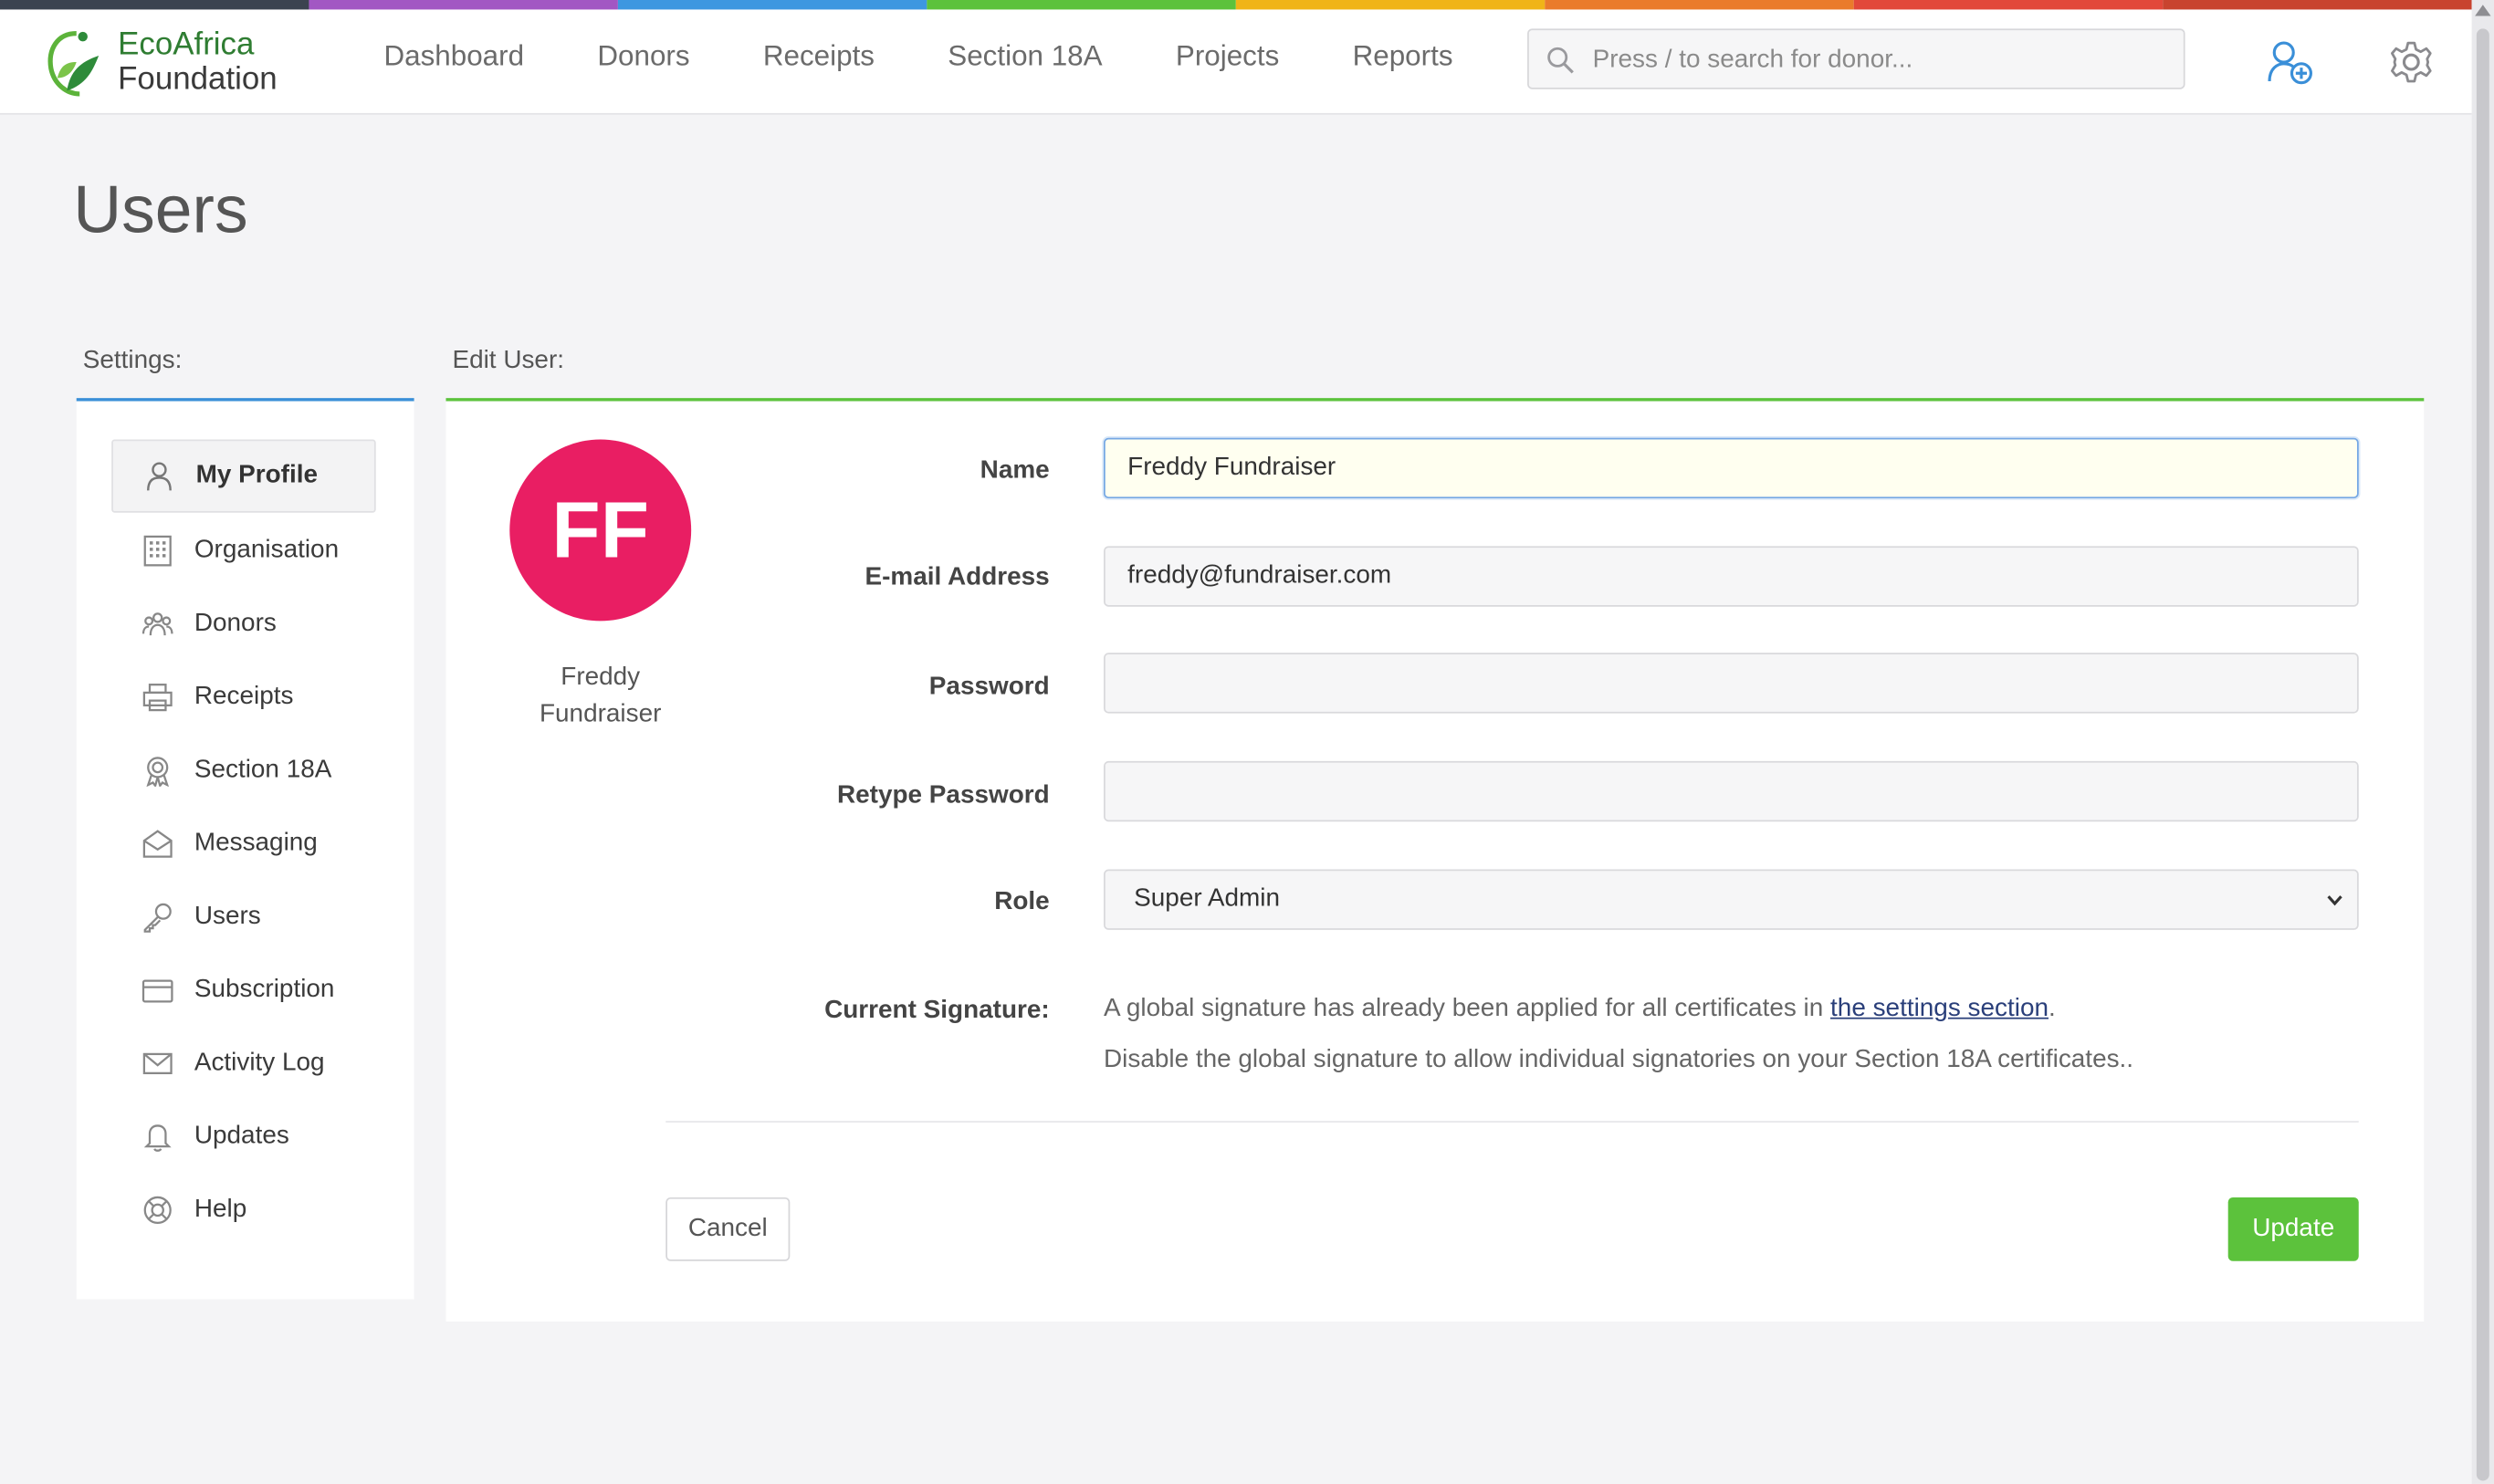 This screenshot has width=2494, height=1484. I want to click on cancel-button: Cancel, so click(728, 1229).